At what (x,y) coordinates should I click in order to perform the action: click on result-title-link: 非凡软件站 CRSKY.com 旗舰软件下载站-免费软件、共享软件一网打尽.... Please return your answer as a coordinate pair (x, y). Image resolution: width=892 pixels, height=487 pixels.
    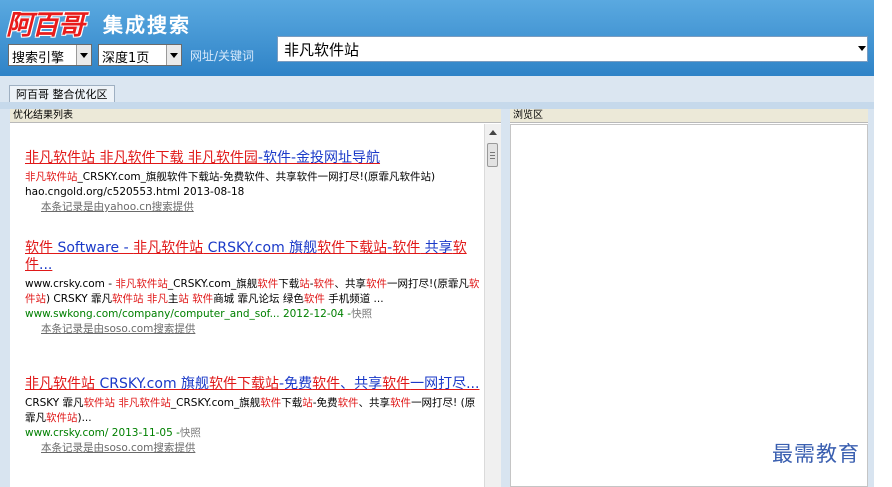
    Looking at the image, I should click on (254, 384).